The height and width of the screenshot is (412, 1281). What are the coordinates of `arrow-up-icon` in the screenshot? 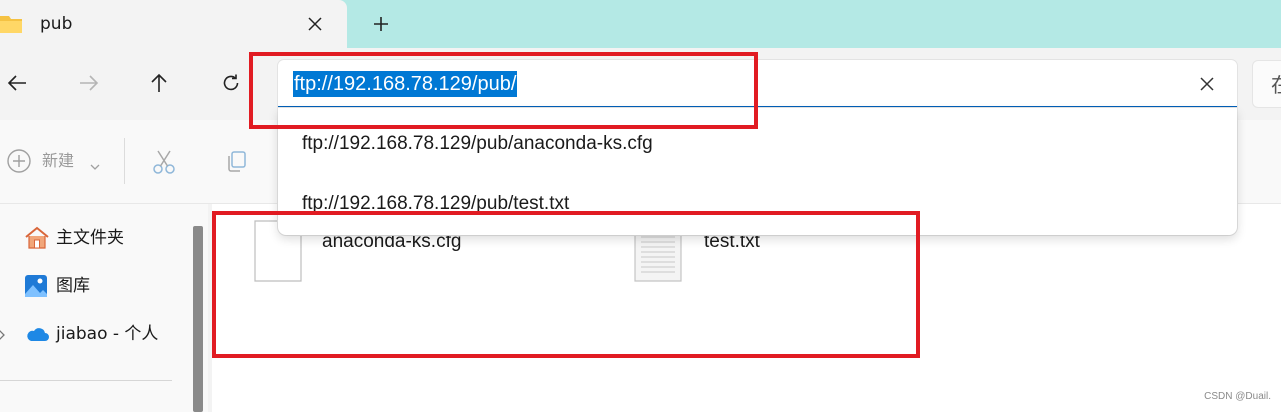 It's located at (159, 83).